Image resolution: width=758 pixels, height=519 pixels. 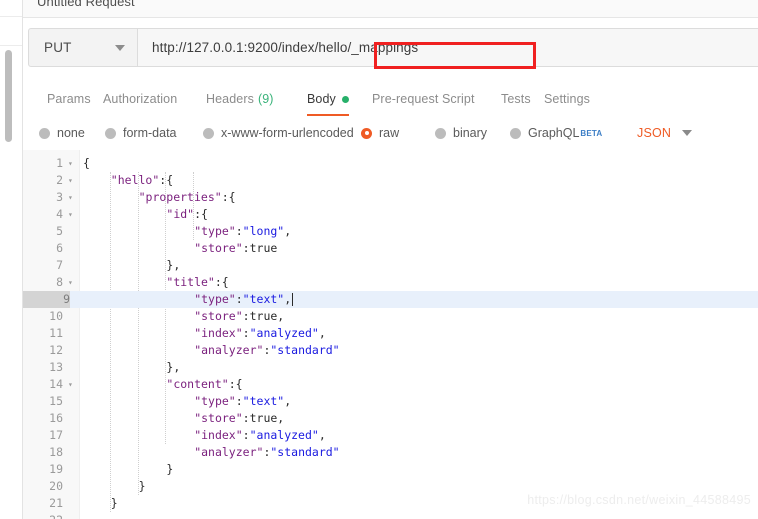 What do you see at coordinates (86, 4) in the screenshot?
I see `page-title: Untitled Request` at bounding box center [86, 4].